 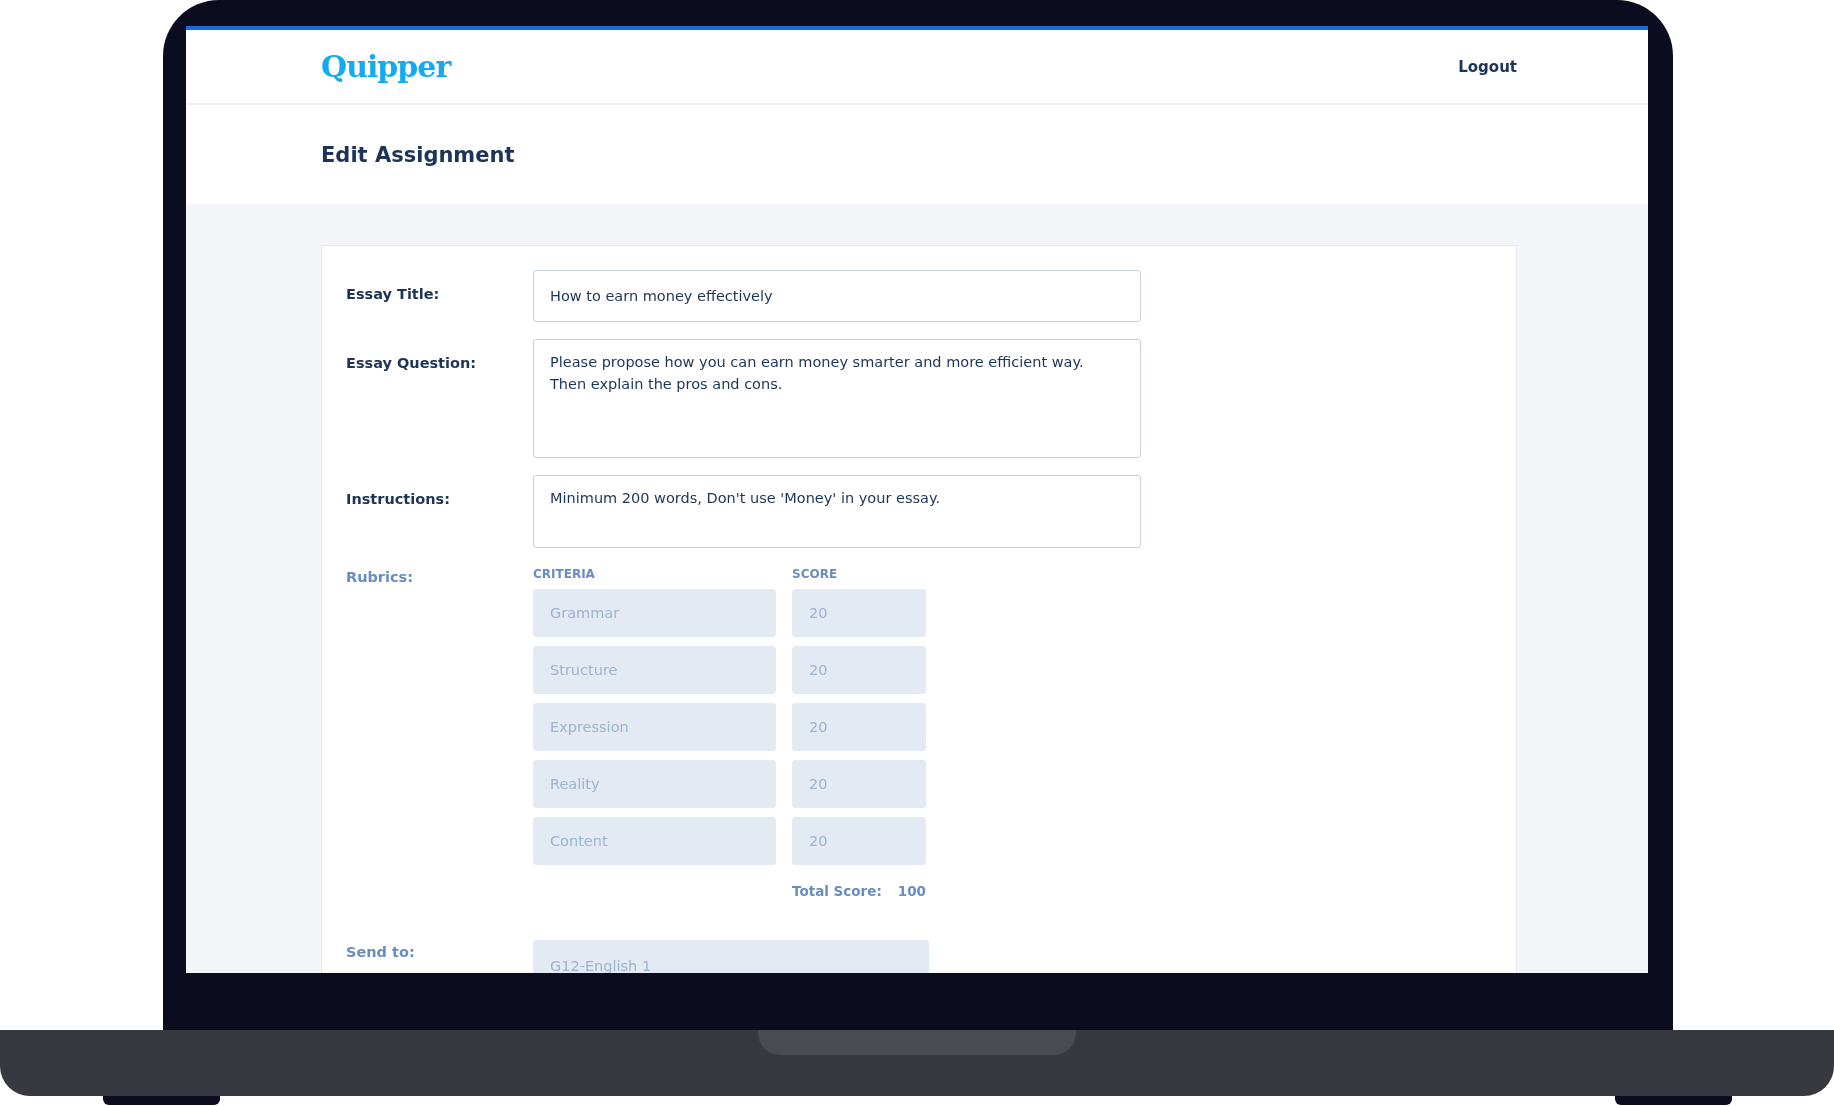 What do you see at coordinates (398, 499) in the screenshot?
I see `field-label: Instructions:` at bounding box center [398, 499].